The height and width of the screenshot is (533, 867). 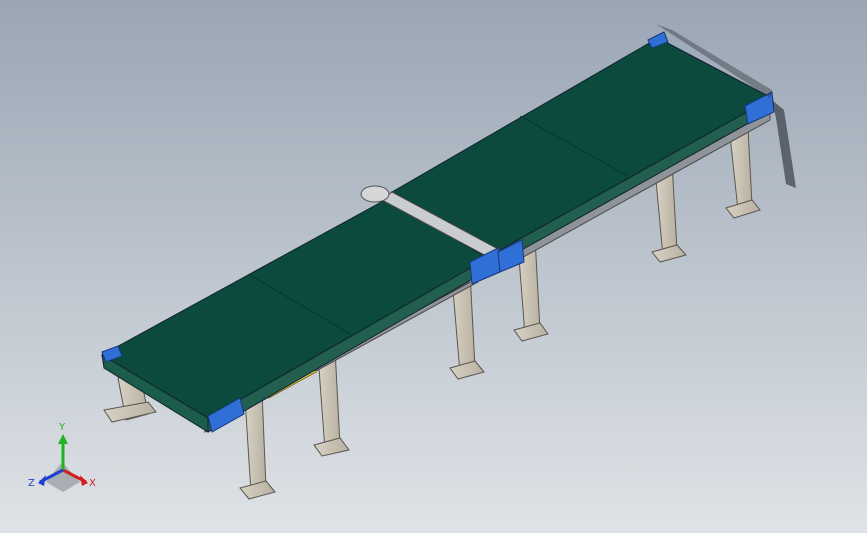 I want to click on drive-motor, so click(x=375, y=194).